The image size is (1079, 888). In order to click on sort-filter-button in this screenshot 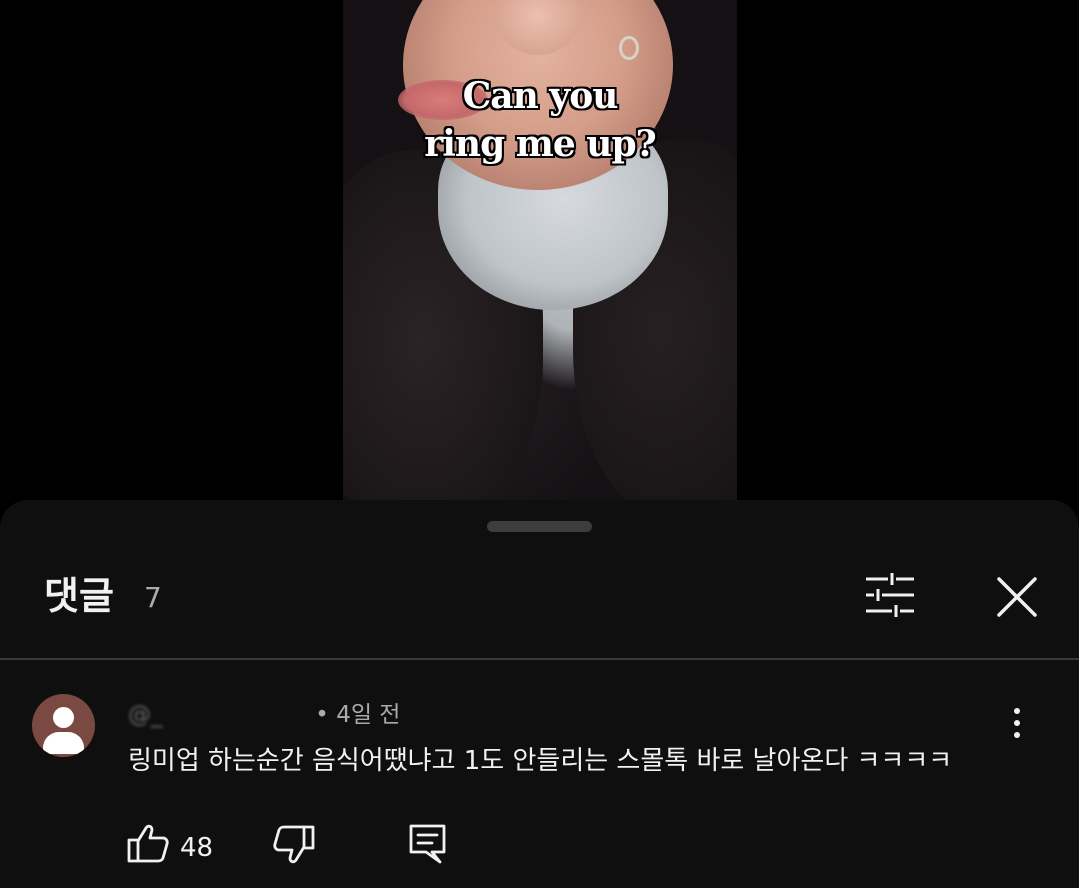, I will do `click(890, 595)`.